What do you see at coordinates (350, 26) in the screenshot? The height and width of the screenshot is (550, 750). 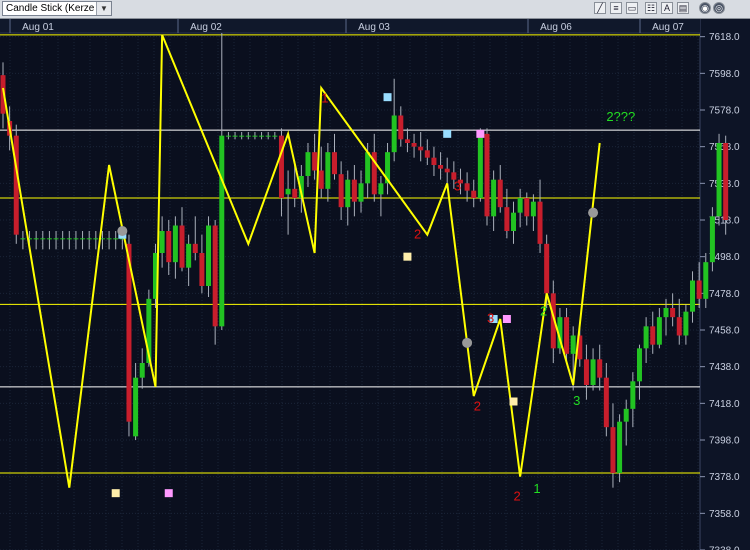 I see `x-axis-bar` at bounding box center [350, 26].